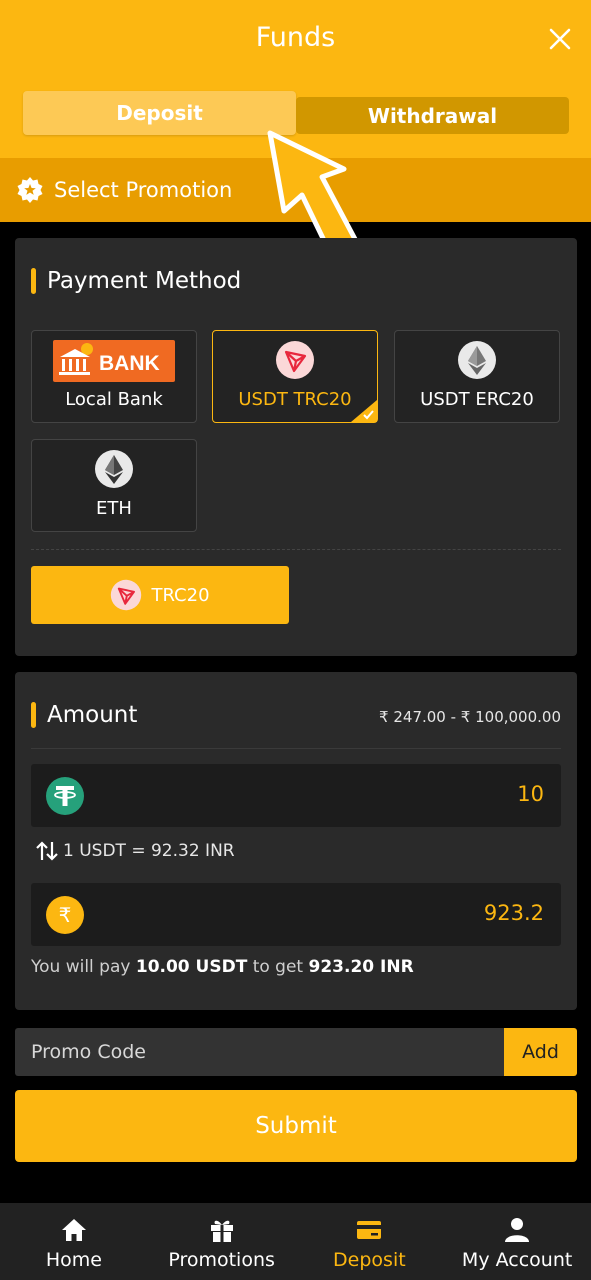 This screenshot has height=1280, width=591. What do you see at coordinates (73, 1260) in the screenshot?
I see `nav-label: Home` at bounding box center [73, 1260].